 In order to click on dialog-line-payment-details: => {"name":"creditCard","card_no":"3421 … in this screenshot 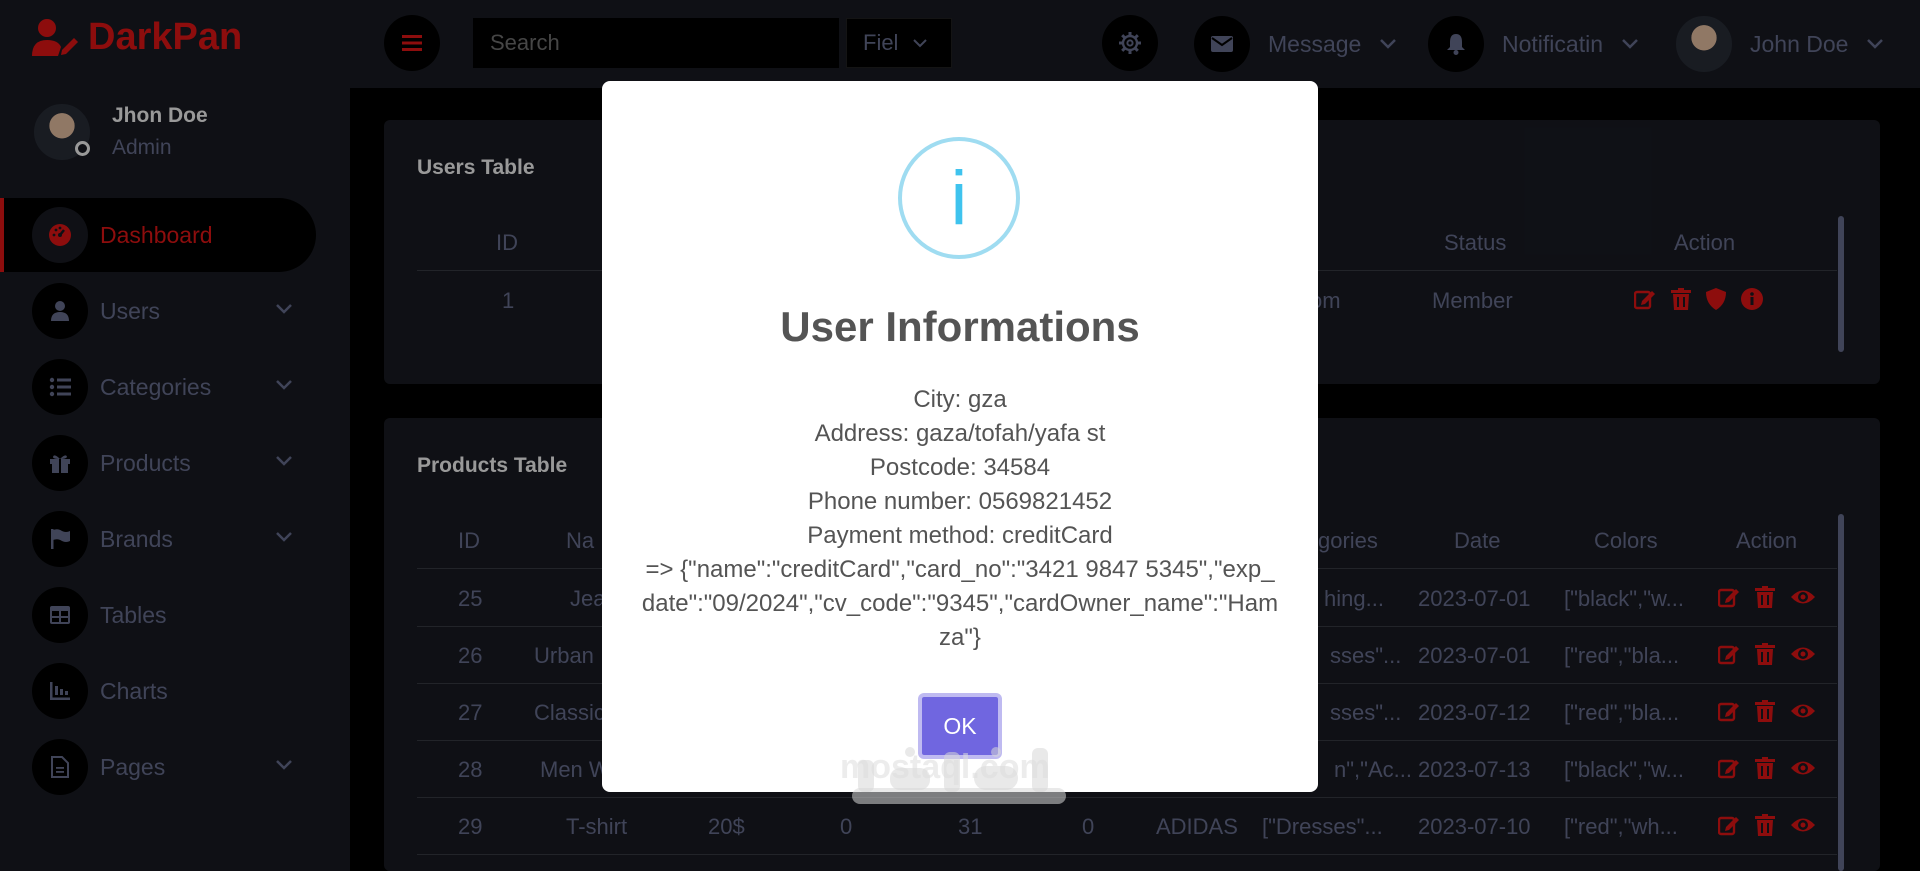, I will do `click(960, 603)`.